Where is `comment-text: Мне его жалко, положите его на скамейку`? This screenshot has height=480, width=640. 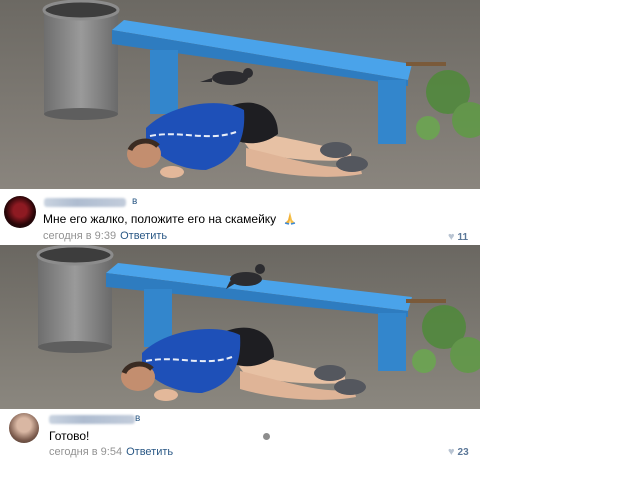
comment-text: Мне его жалко, положите его на скамейку is located at coordinates (170, 219).